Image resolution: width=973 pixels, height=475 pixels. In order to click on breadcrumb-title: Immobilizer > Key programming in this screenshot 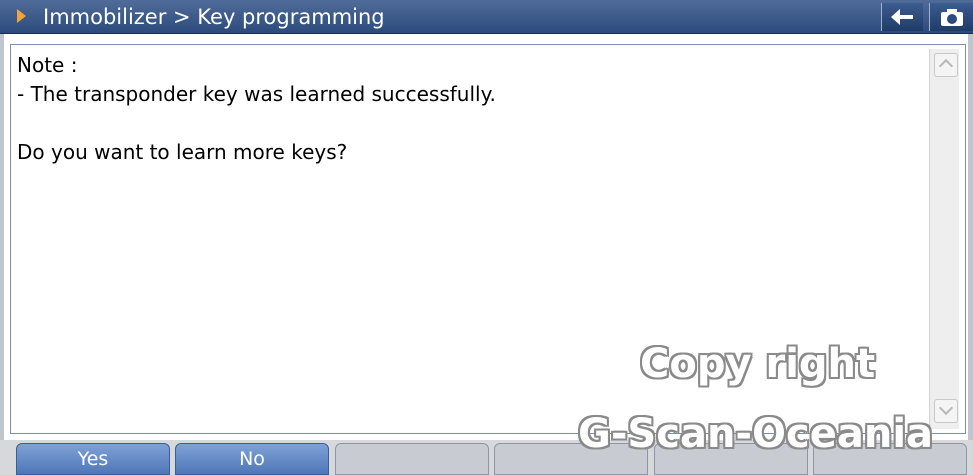, I will do `click(214, 17)`.